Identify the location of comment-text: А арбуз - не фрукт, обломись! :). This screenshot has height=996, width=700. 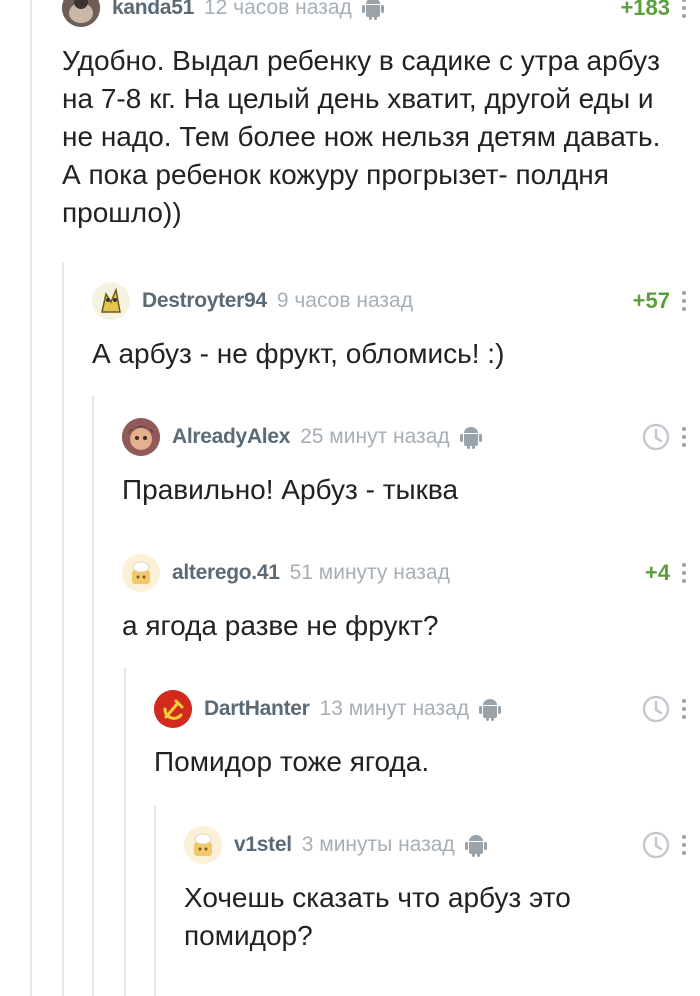
(298, 353).